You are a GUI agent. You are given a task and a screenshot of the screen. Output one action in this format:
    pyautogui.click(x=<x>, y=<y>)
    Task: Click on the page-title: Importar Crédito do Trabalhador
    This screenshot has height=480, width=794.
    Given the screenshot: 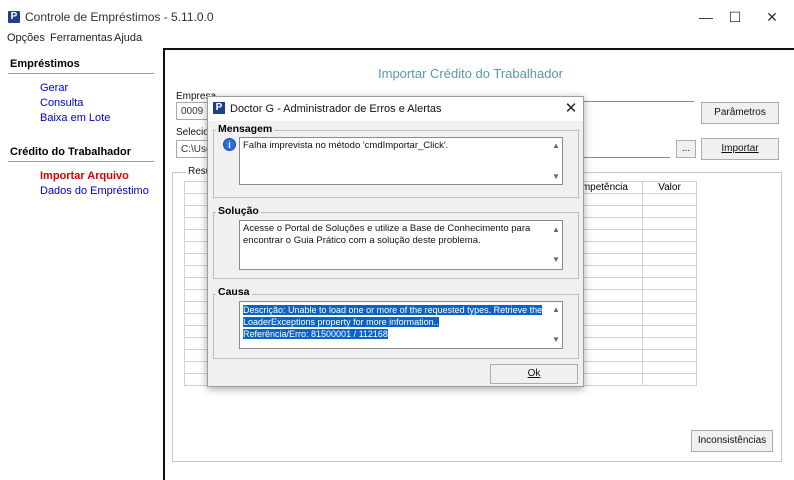 What is the action you would take?
    pyautogui.click(x=470, y=73)
    